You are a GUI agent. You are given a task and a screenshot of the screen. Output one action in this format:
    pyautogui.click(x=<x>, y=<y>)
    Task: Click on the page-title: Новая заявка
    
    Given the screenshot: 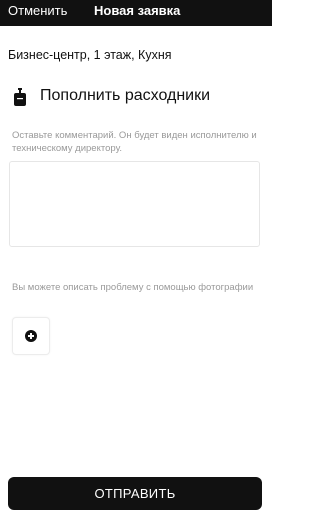 What is the action you would take?
    pyautogui.click(x=137, y=10)
    